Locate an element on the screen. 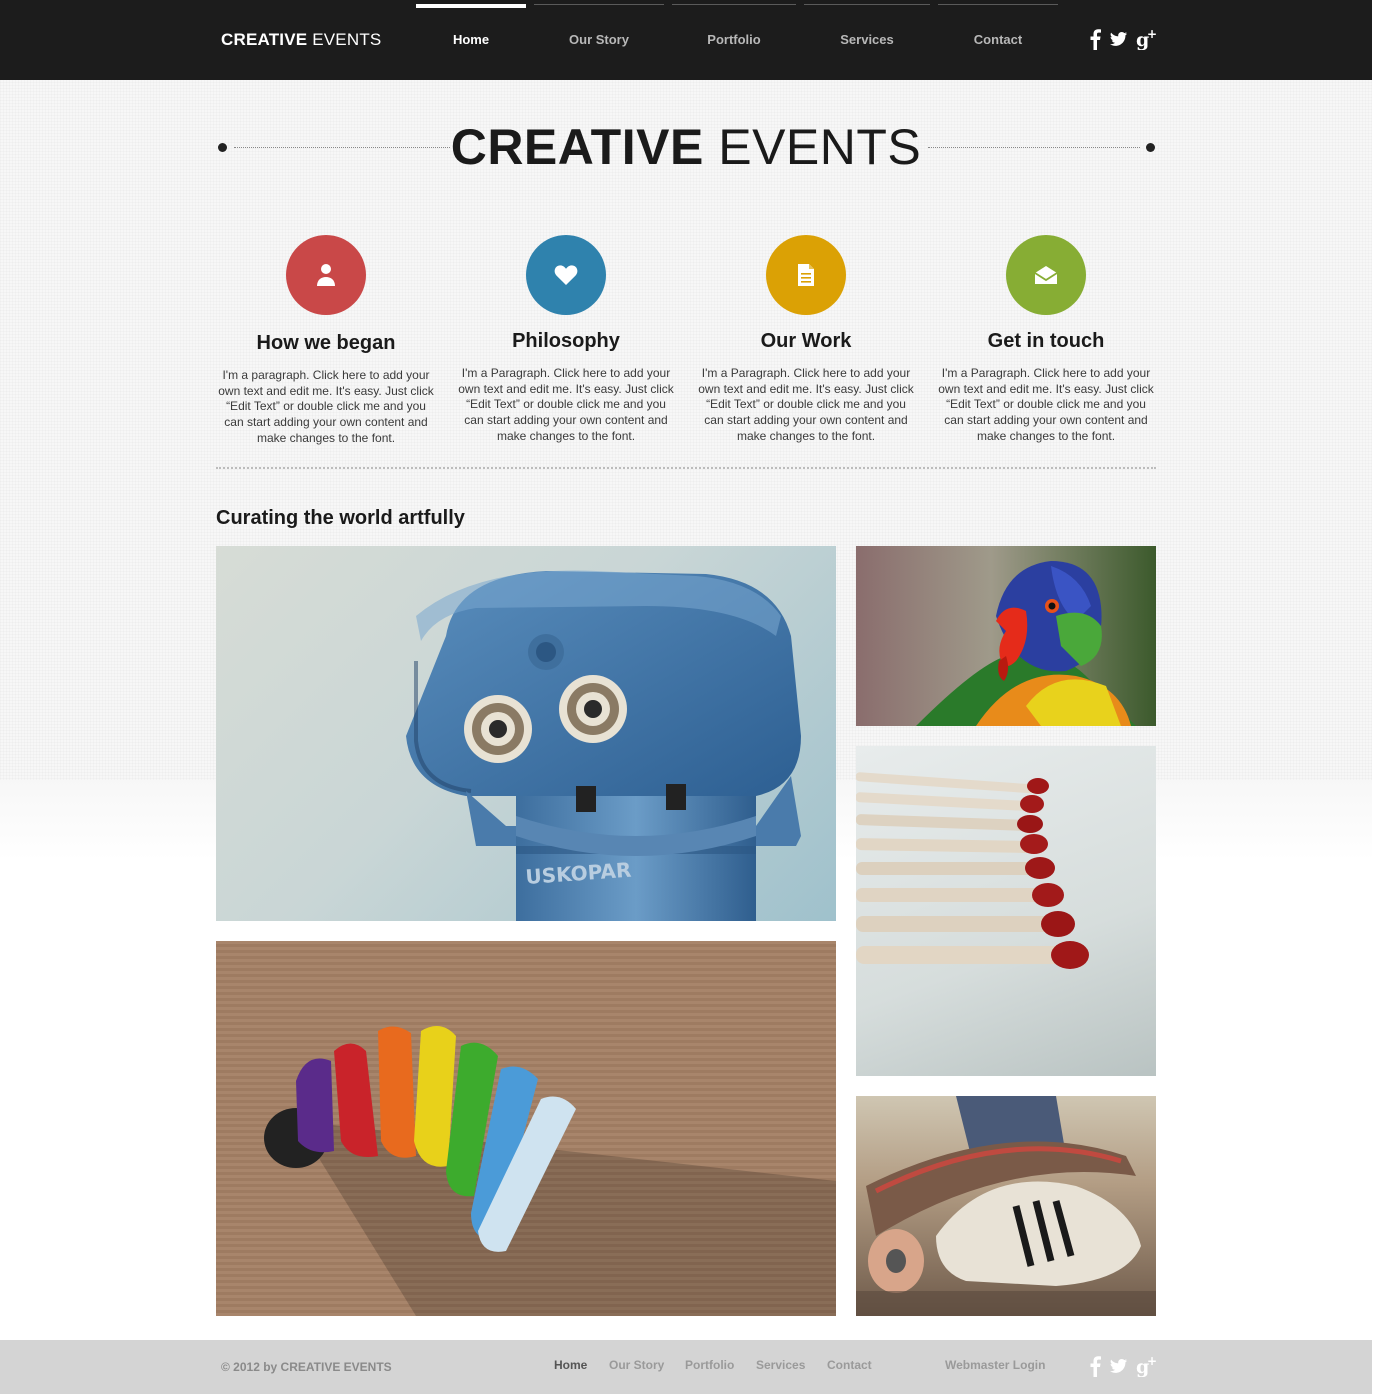 Image resolution: width=1389 pixels, height=1394 pixels. footer-nav-home: Home is located at coordinates (570, 1365).